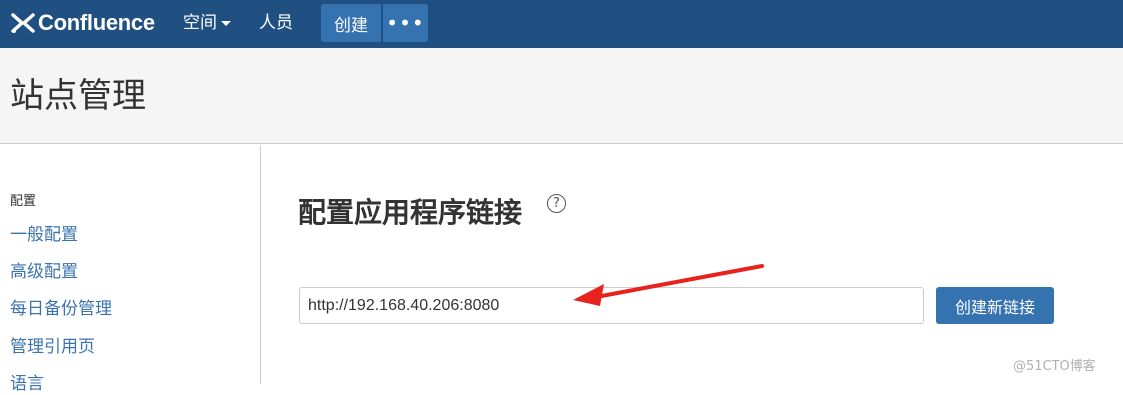  What do you see at coordinates (611, 305) in the screenshot?
I see `application-url-input` at bounding box center [611, 305].